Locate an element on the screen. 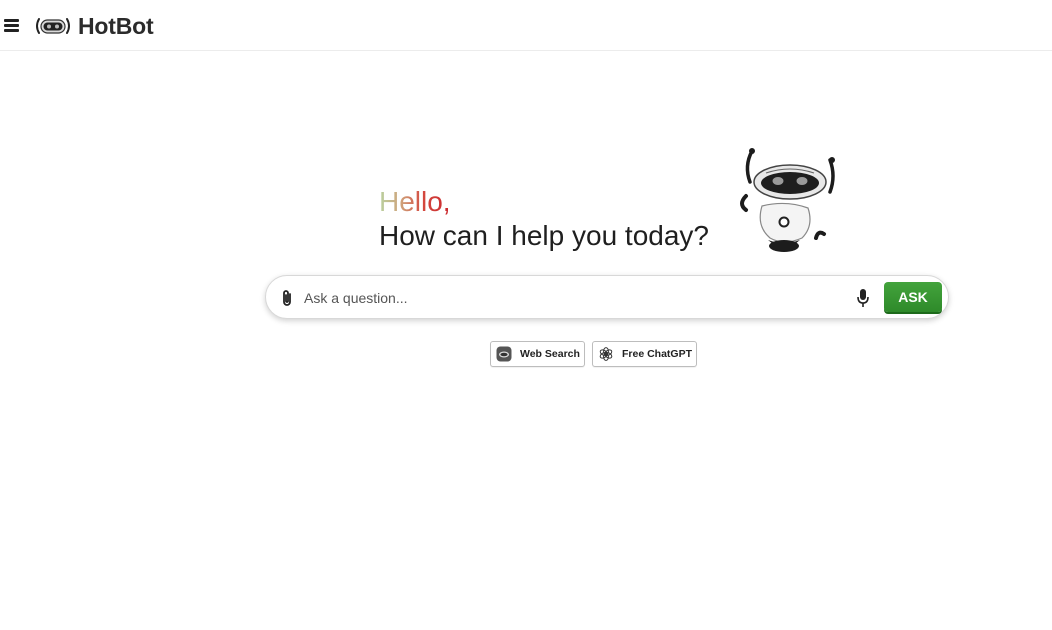 This screenshot has height=630, width=1052. microphone-icon is located at coordinates (863, 298).